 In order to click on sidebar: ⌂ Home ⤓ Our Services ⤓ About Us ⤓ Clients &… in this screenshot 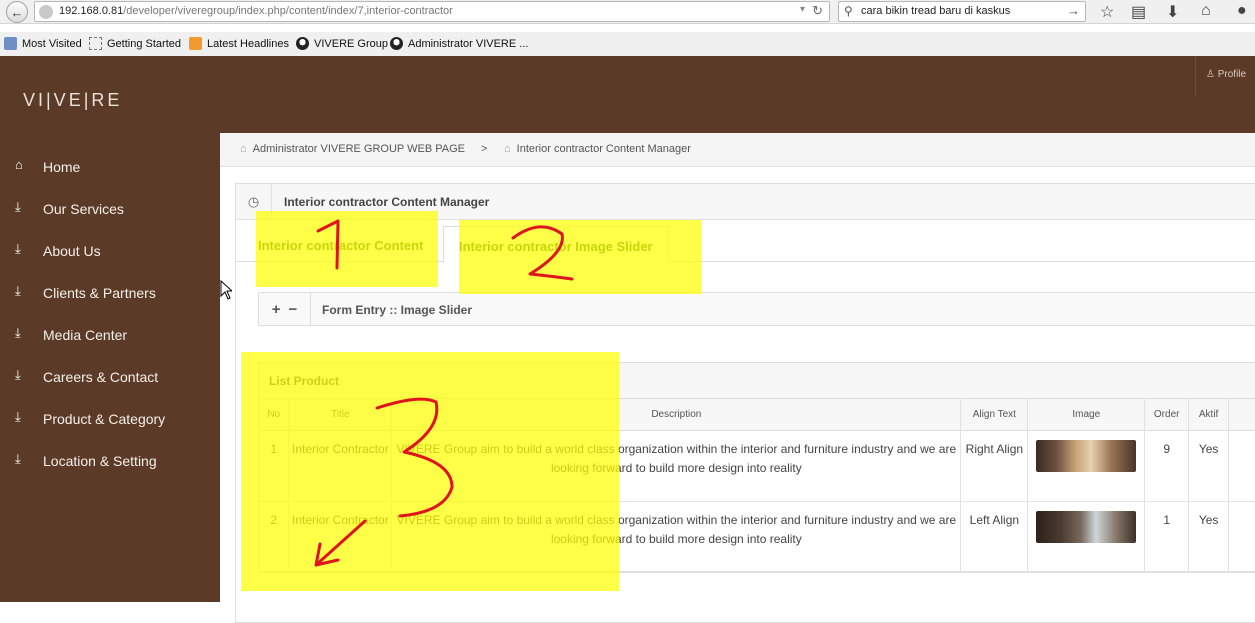, I will do `click(110, 367)`.